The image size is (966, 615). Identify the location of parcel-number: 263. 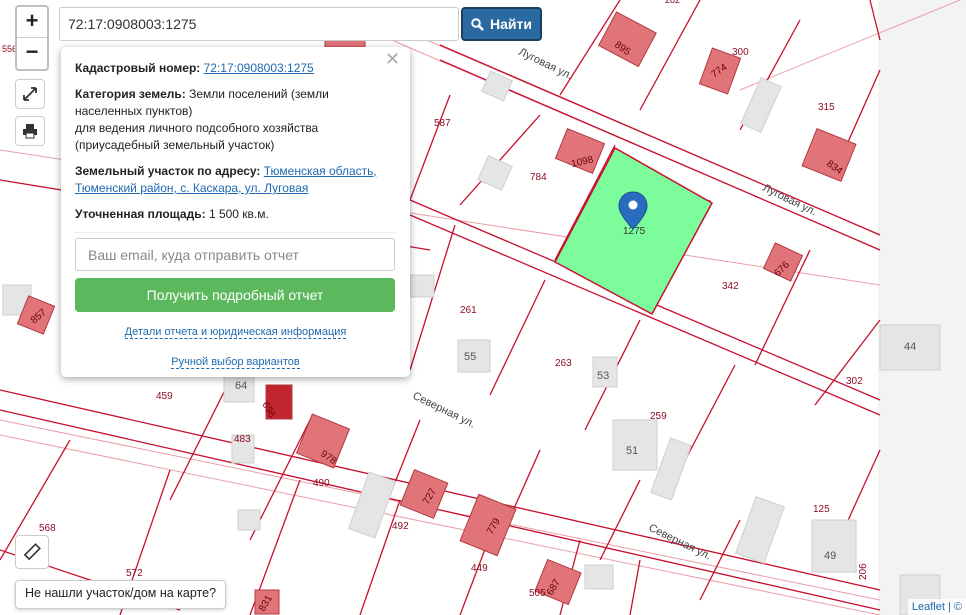
(563, 363).